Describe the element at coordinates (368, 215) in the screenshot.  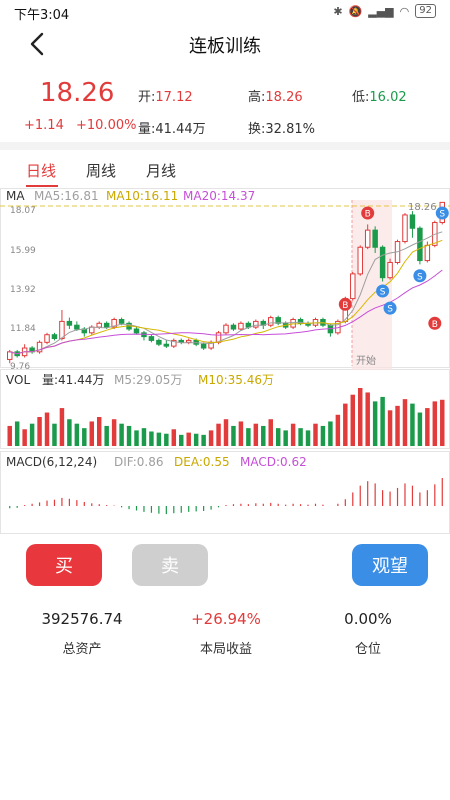
I see `buy-marker-label: B` at that location.